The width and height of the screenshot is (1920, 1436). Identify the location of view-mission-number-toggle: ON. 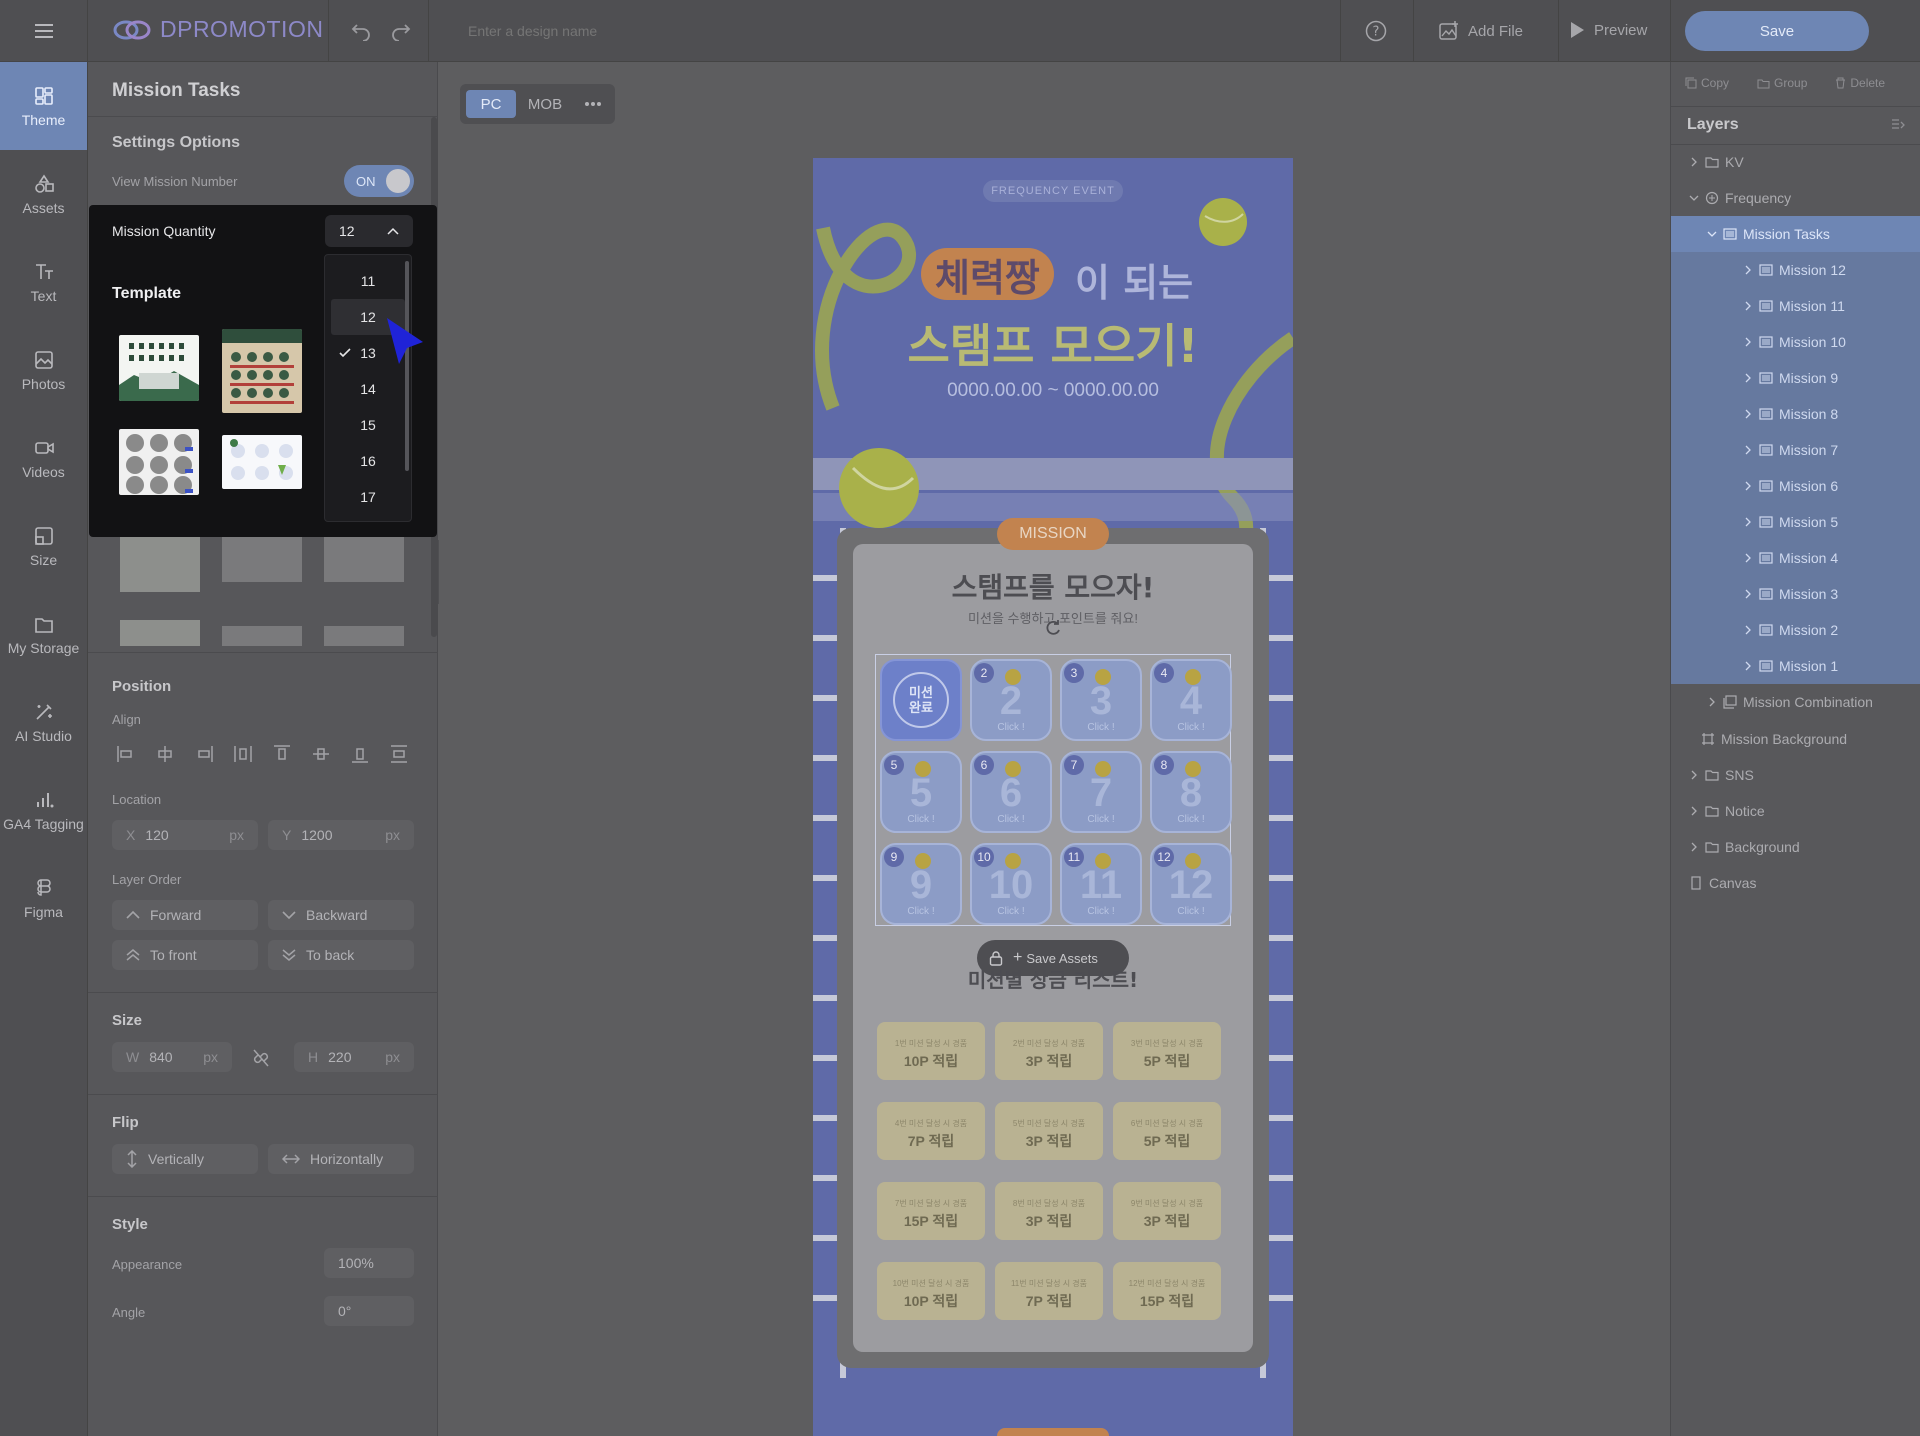
(379, 181).